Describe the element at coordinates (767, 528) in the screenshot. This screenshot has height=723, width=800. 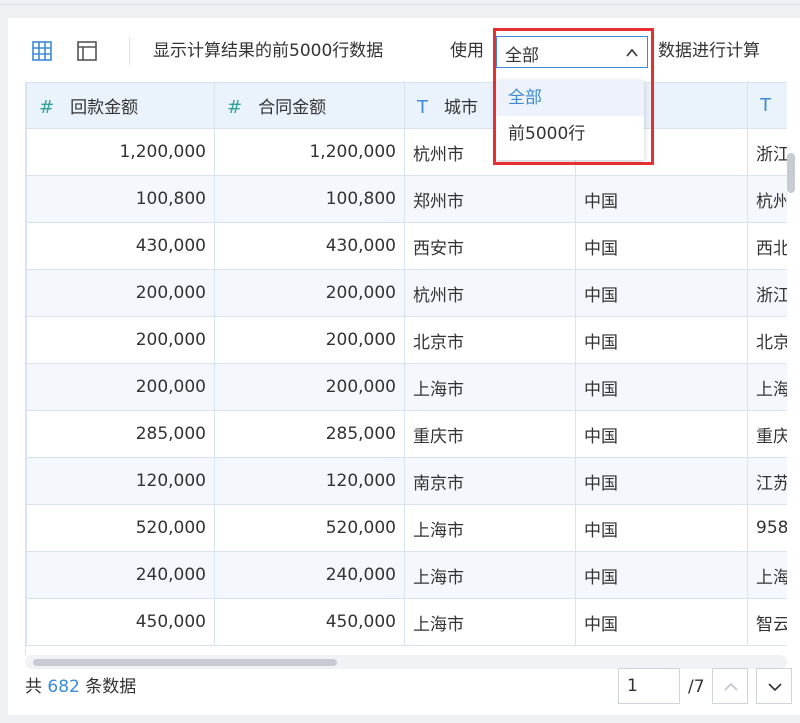
I see `table-cell: 958` at that location.